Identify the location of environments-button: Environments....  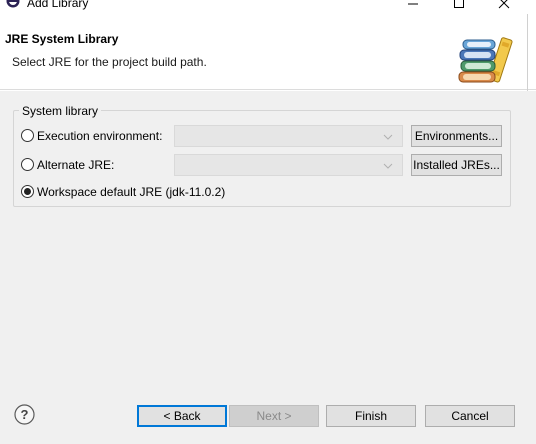
(456, 136).